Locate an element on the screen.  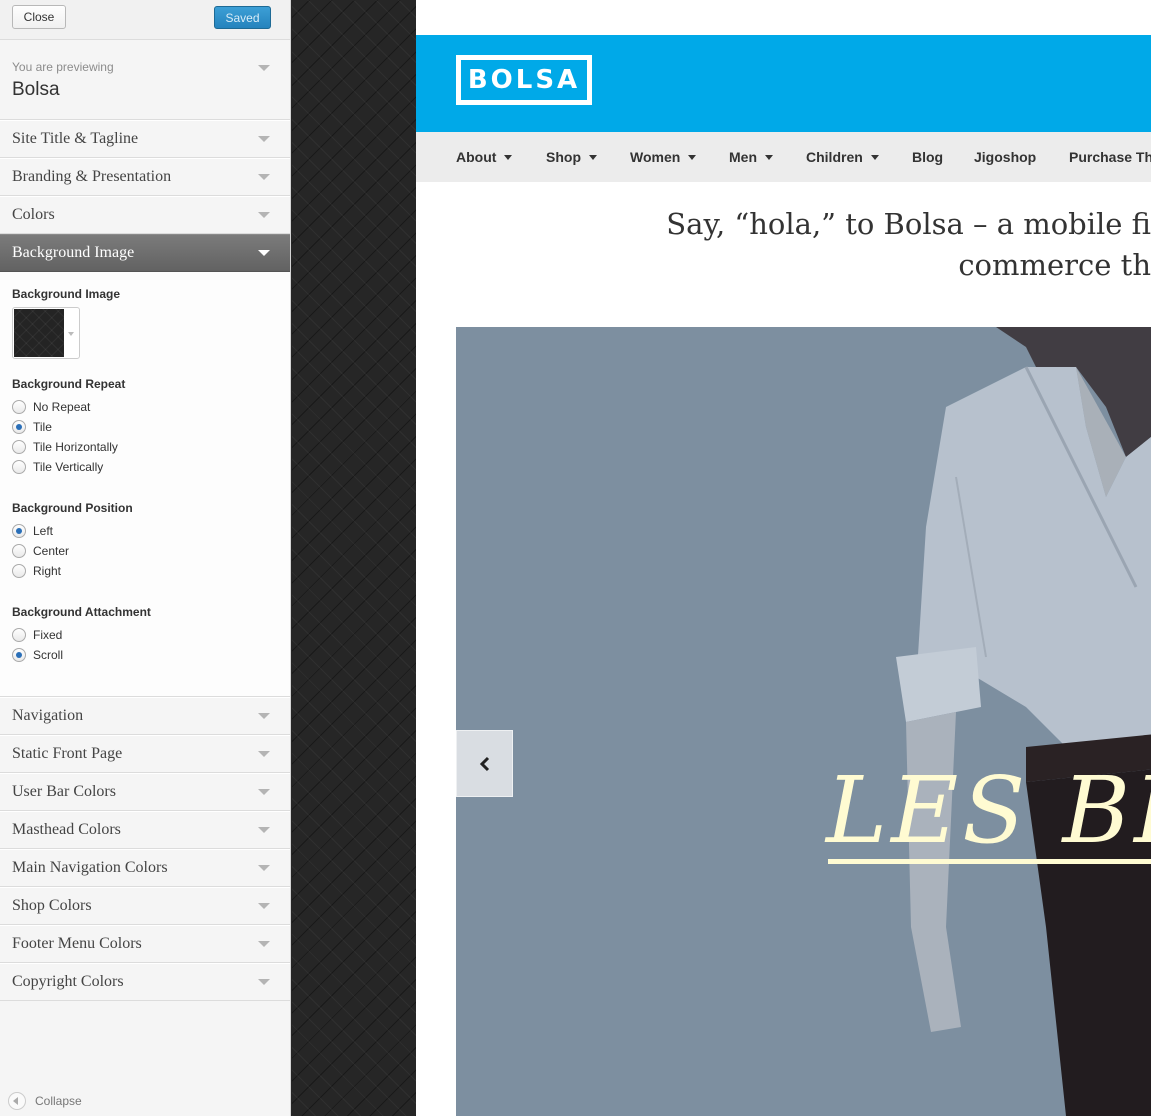
nav-item-women: Women is located at coordinates (663, 157).